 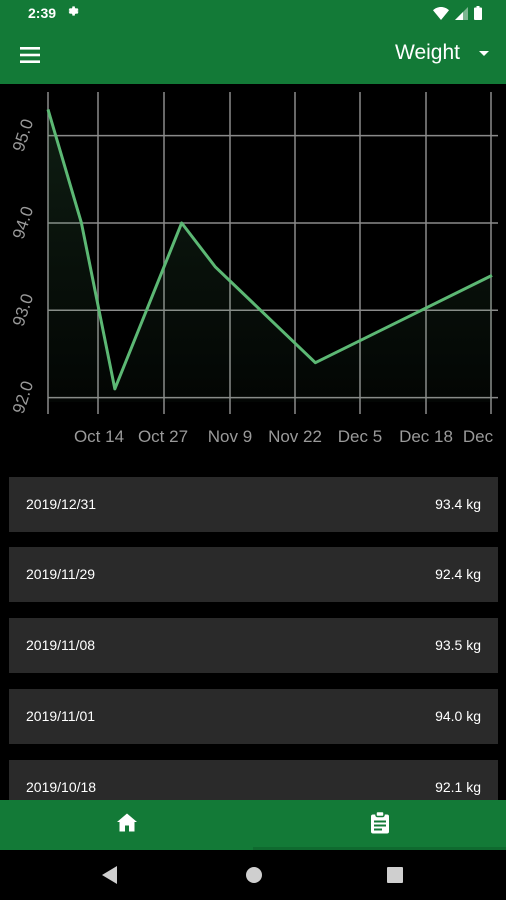 I want to click on wifi-icon, so click(x=441, y=15).